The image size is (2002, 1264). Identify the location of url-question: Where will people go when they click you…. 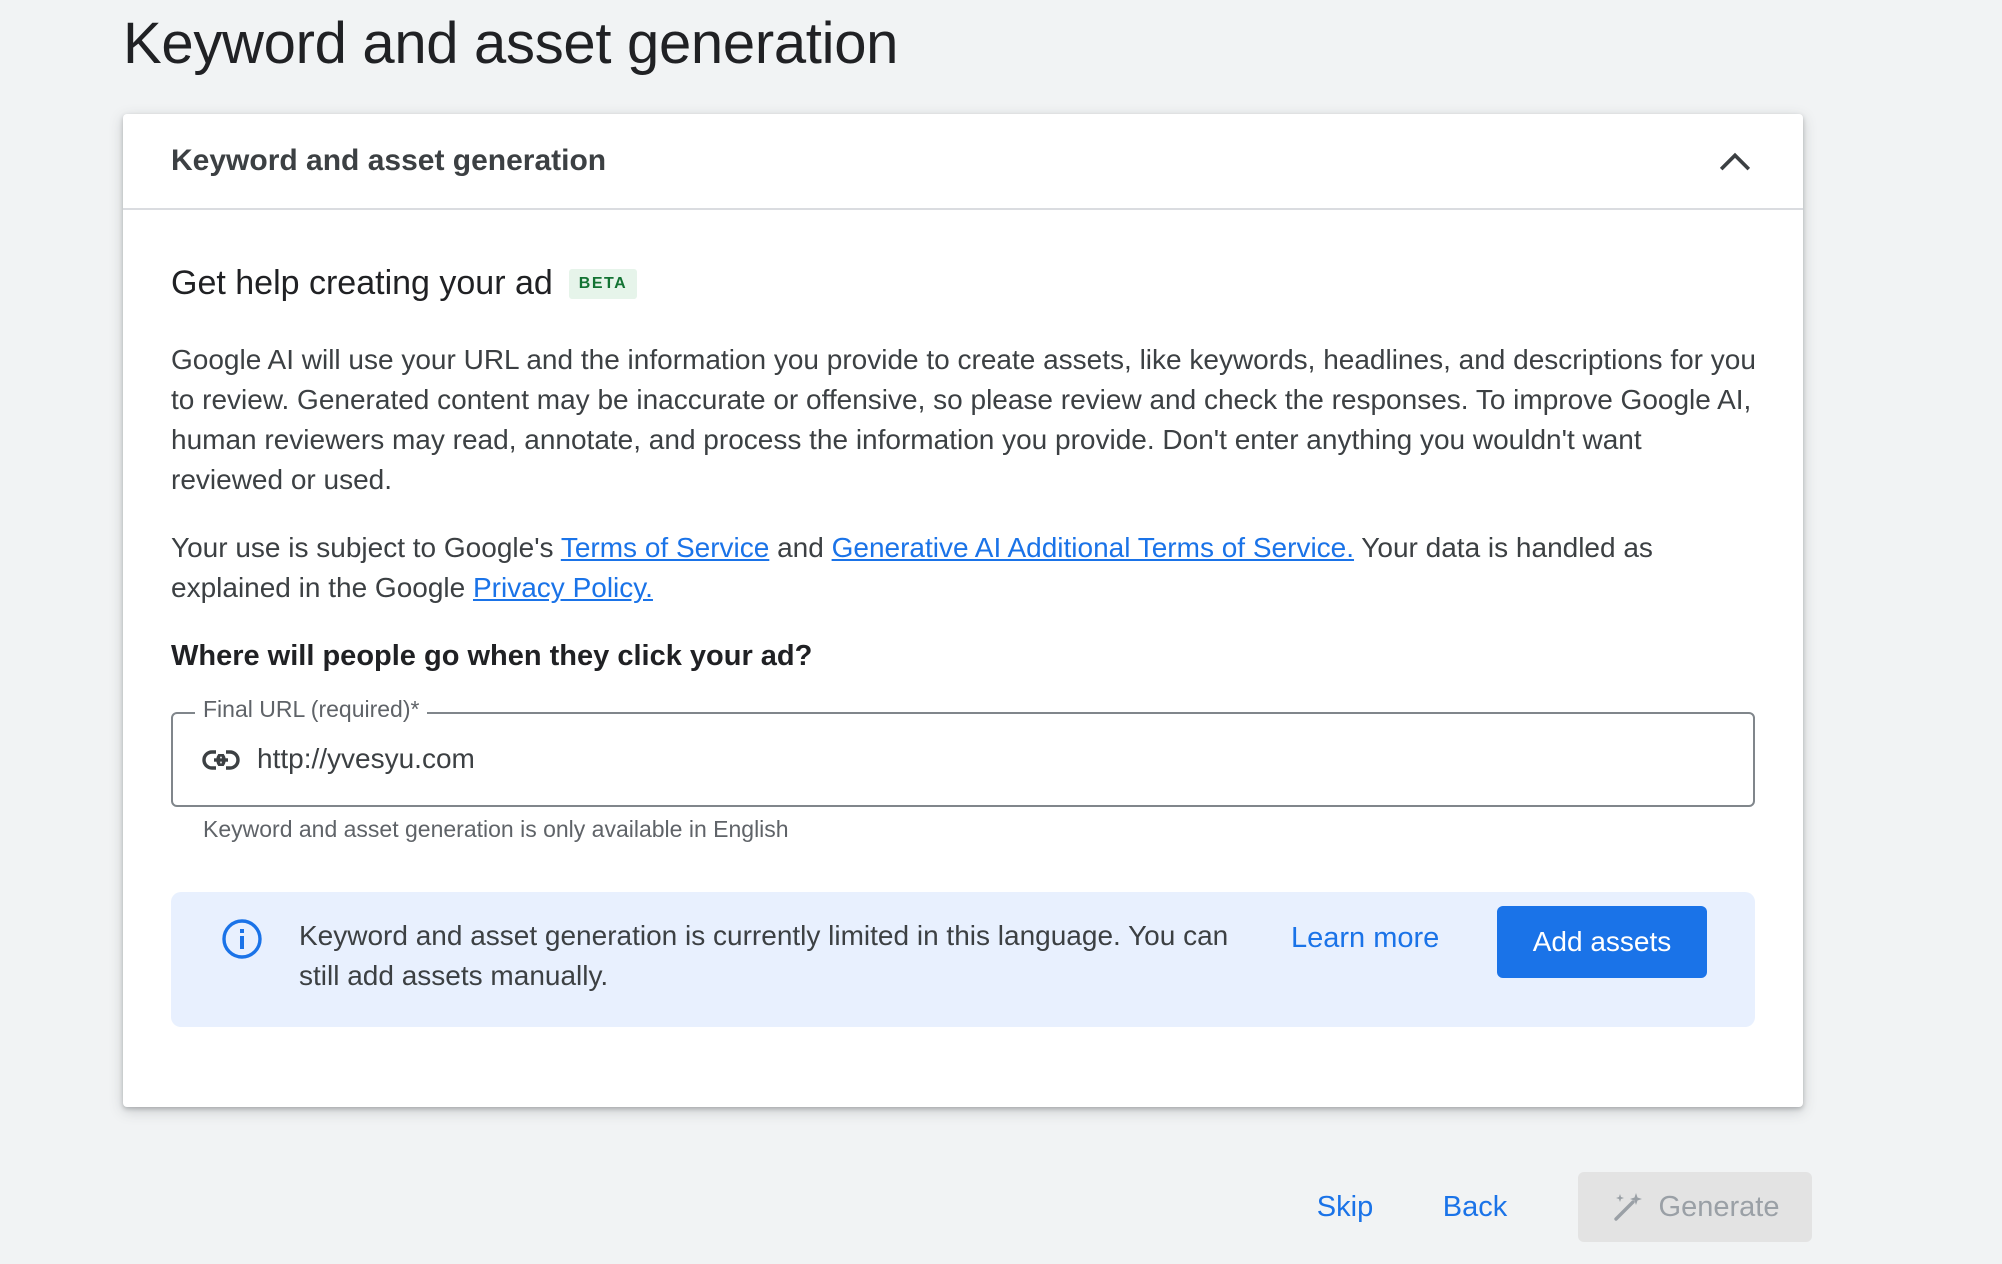
(492, 656).